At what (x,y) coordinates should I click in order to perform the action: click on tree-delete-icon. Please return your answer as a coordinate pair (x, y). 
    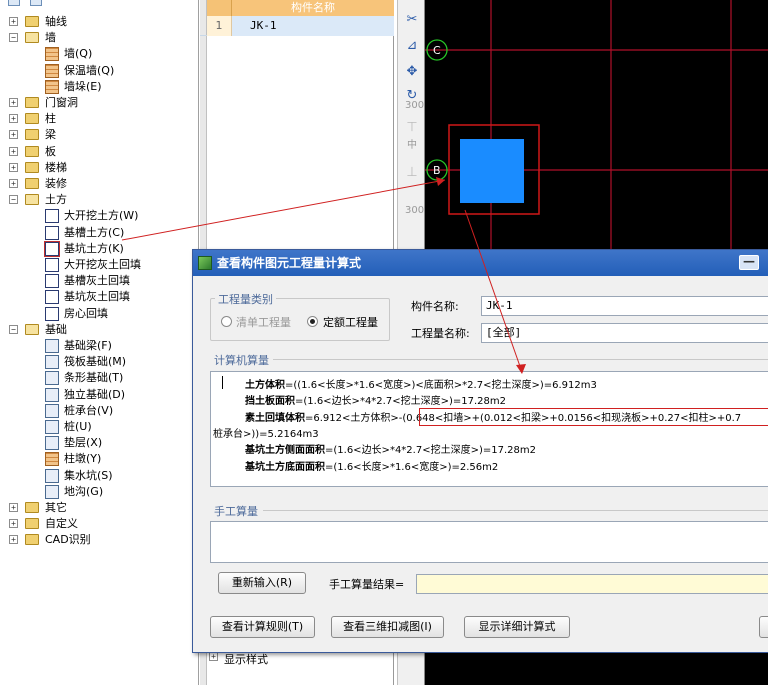
    Looking at the image, I should click on (36, 3).